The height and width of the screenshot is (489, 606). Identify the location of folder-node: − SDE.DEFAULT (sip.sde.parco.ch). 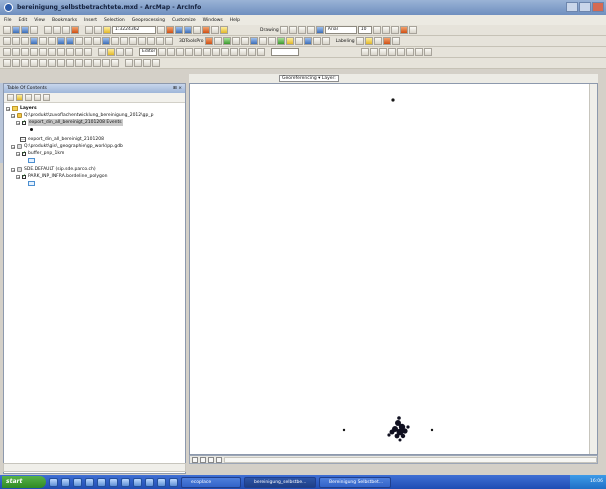
(94, 169).